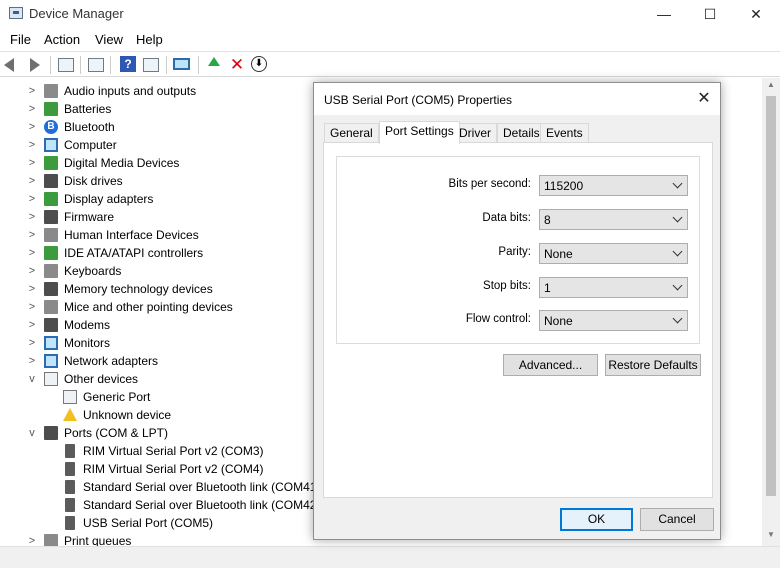 The width and height of the screenshot is (780, 568). Describe the element at coordinates (51, 271) in the screenshot. I see `keyboard-icon` at that location.